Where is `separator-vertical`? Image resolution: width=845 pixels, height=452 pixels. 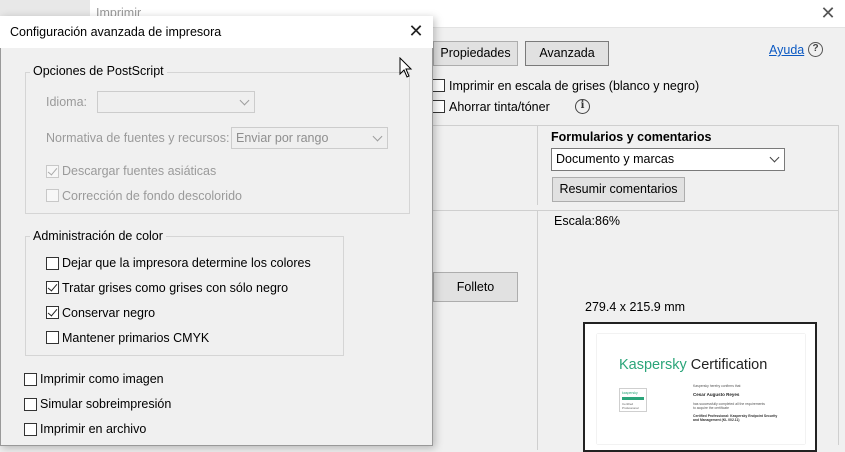
separator-vertical is located at coordinates (537, 165).